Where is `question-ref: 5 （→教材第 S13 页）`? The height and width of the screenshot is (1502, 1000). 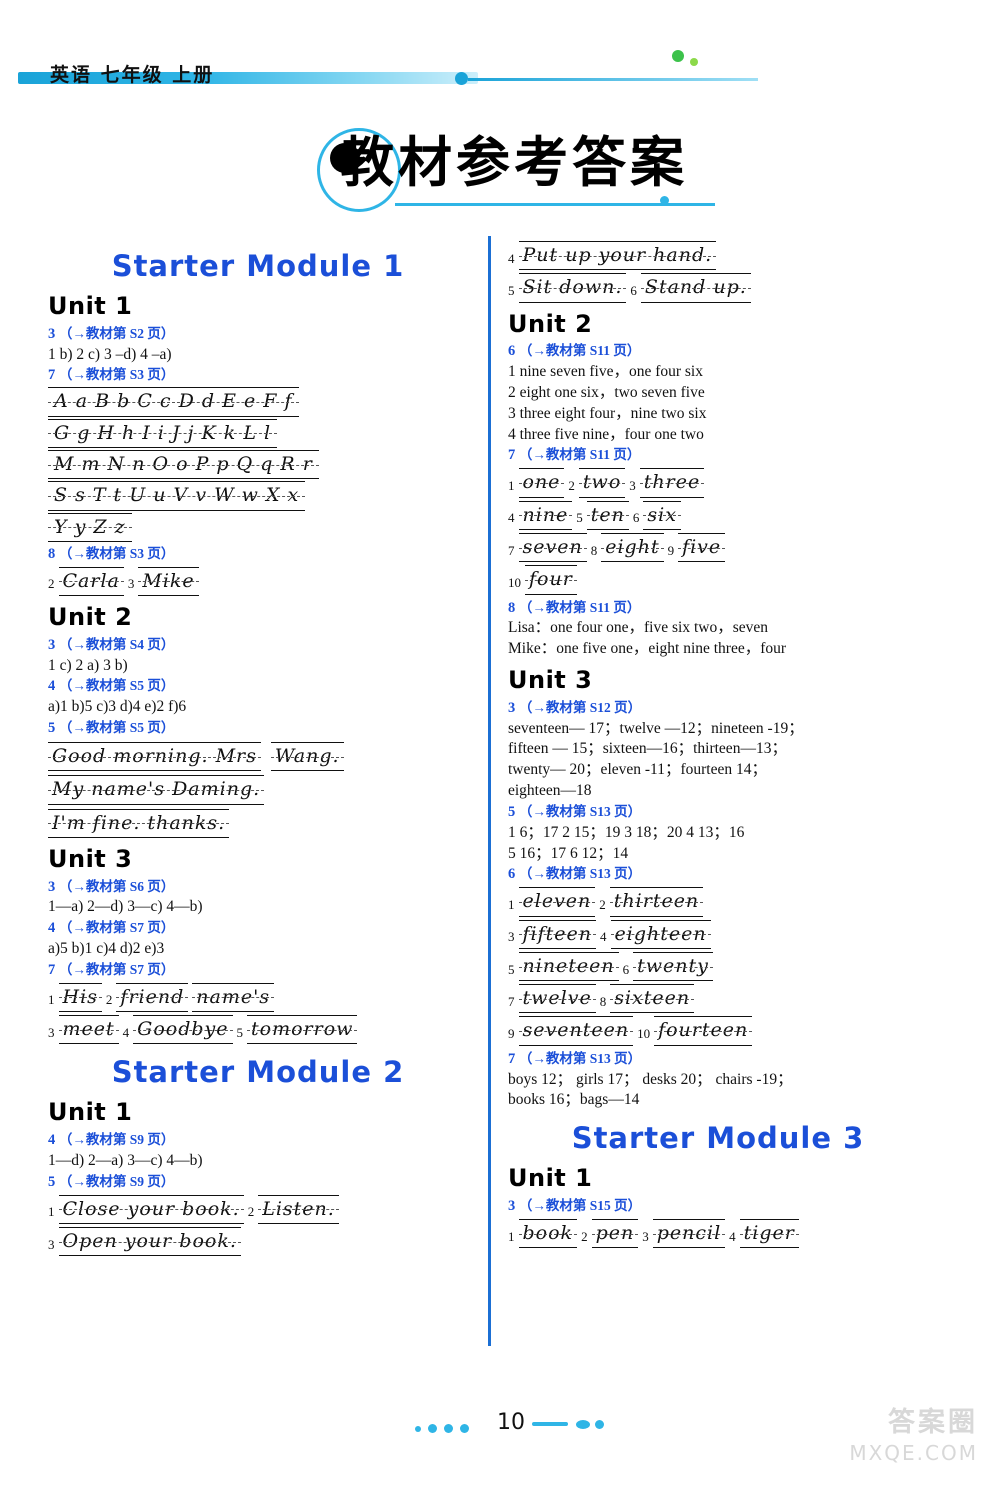 question-ref: 5 （→教材第 S13 页） is located at coordinates (718, 812).